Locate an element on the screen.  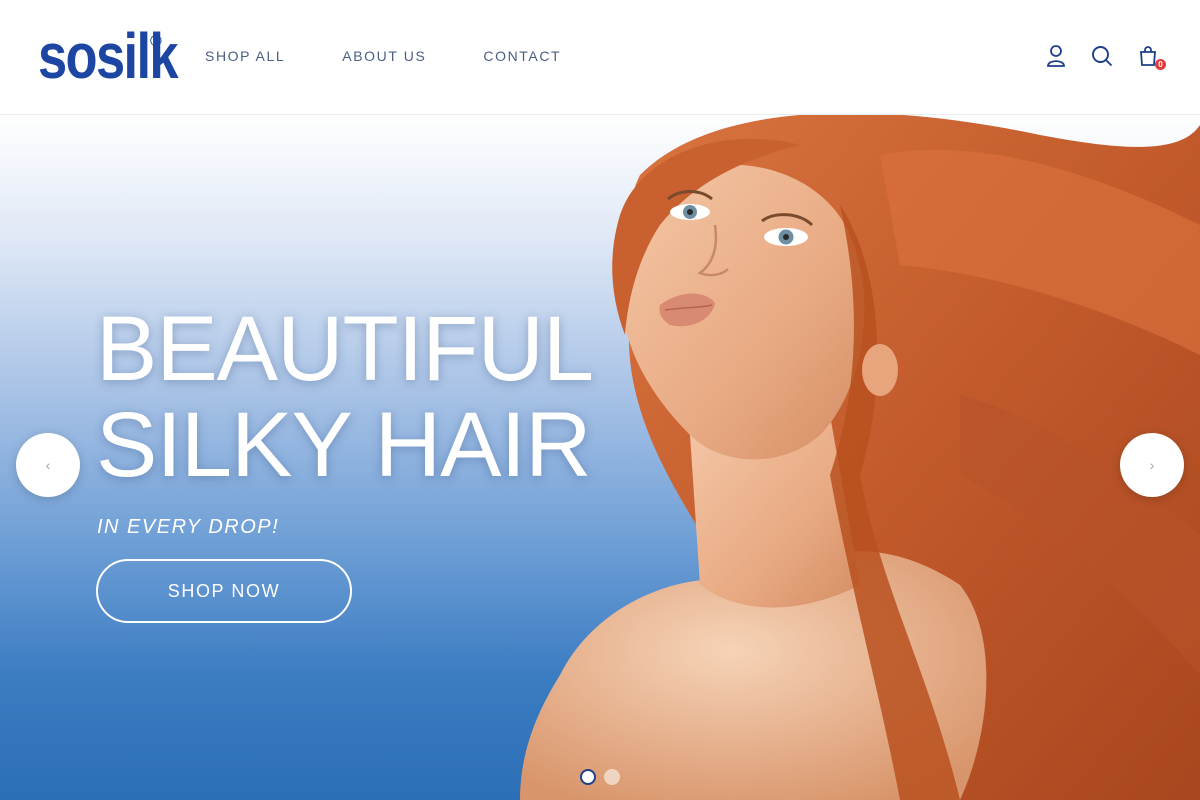
slider-next-button: › is located at coordinates (1152, 465).